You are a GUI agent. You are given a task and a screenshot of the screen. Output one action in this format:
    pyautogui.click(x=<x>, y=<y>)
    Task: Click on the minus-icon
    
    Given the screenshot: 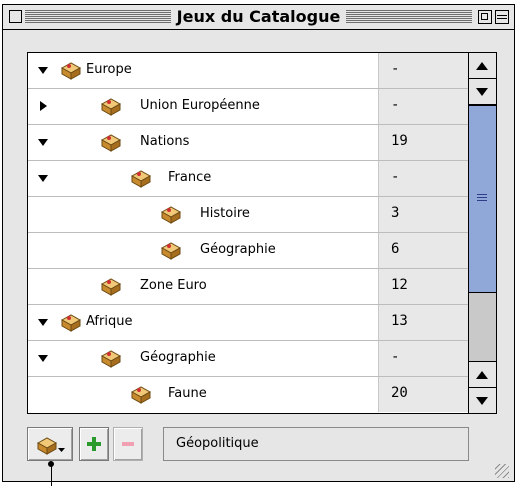 What is the action you would take?
    pyautogui.click(x=128, y=444)
    